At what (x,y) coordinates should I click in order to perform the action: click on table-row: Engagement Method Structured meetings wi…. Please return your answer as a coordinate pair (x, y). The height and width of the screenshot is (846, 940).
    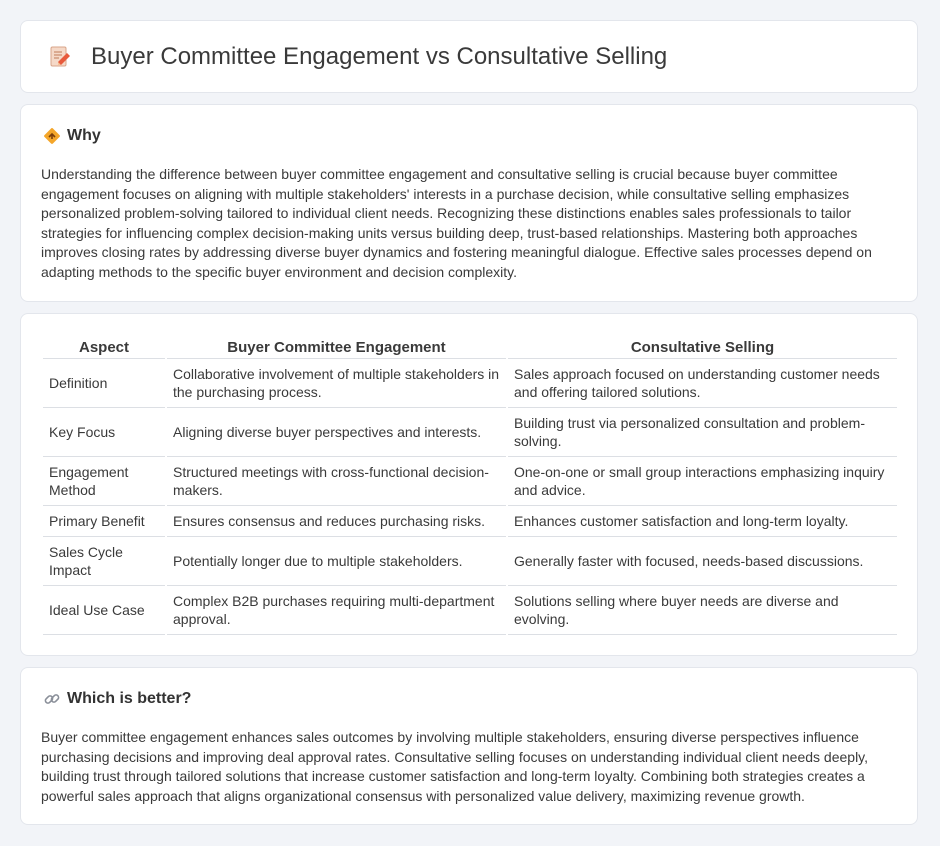
    Looking at the image, I should click on (470, 481).